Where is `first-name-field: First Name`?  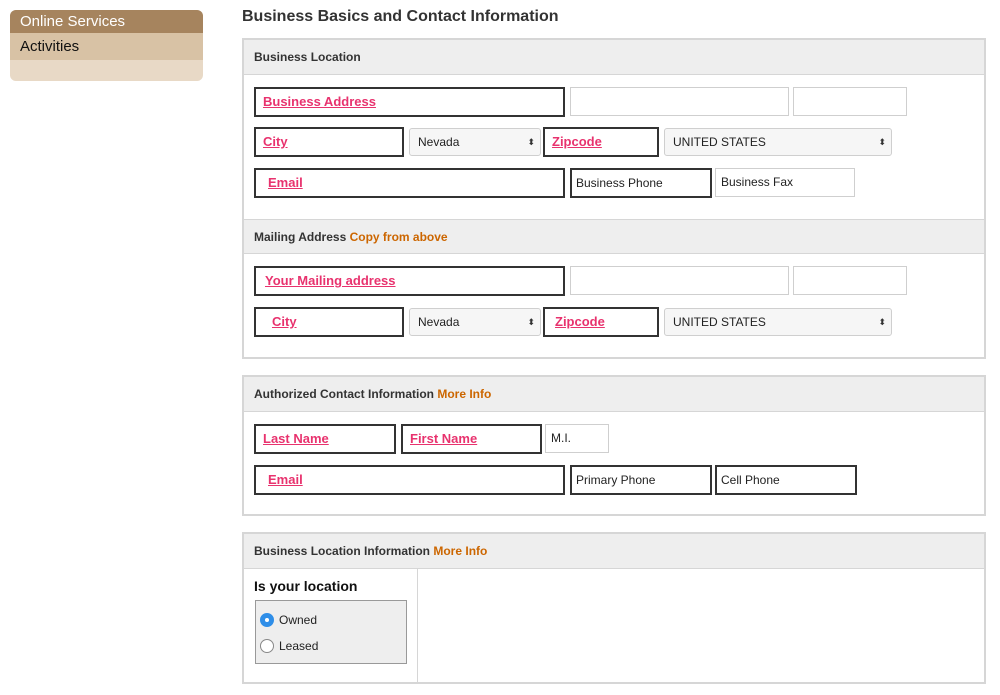
first-name-field: First Name is located at coordinates (471, 439).